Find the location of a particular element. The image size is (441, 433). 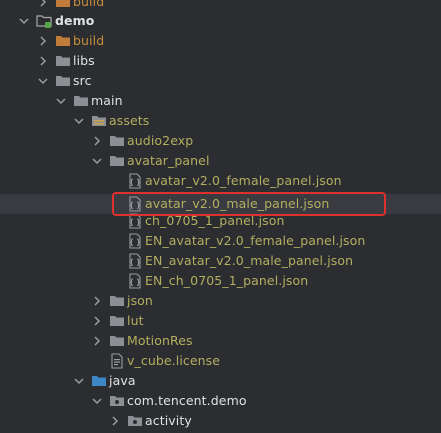

tree-row-assets: assets is located at coordinates (220, 121).